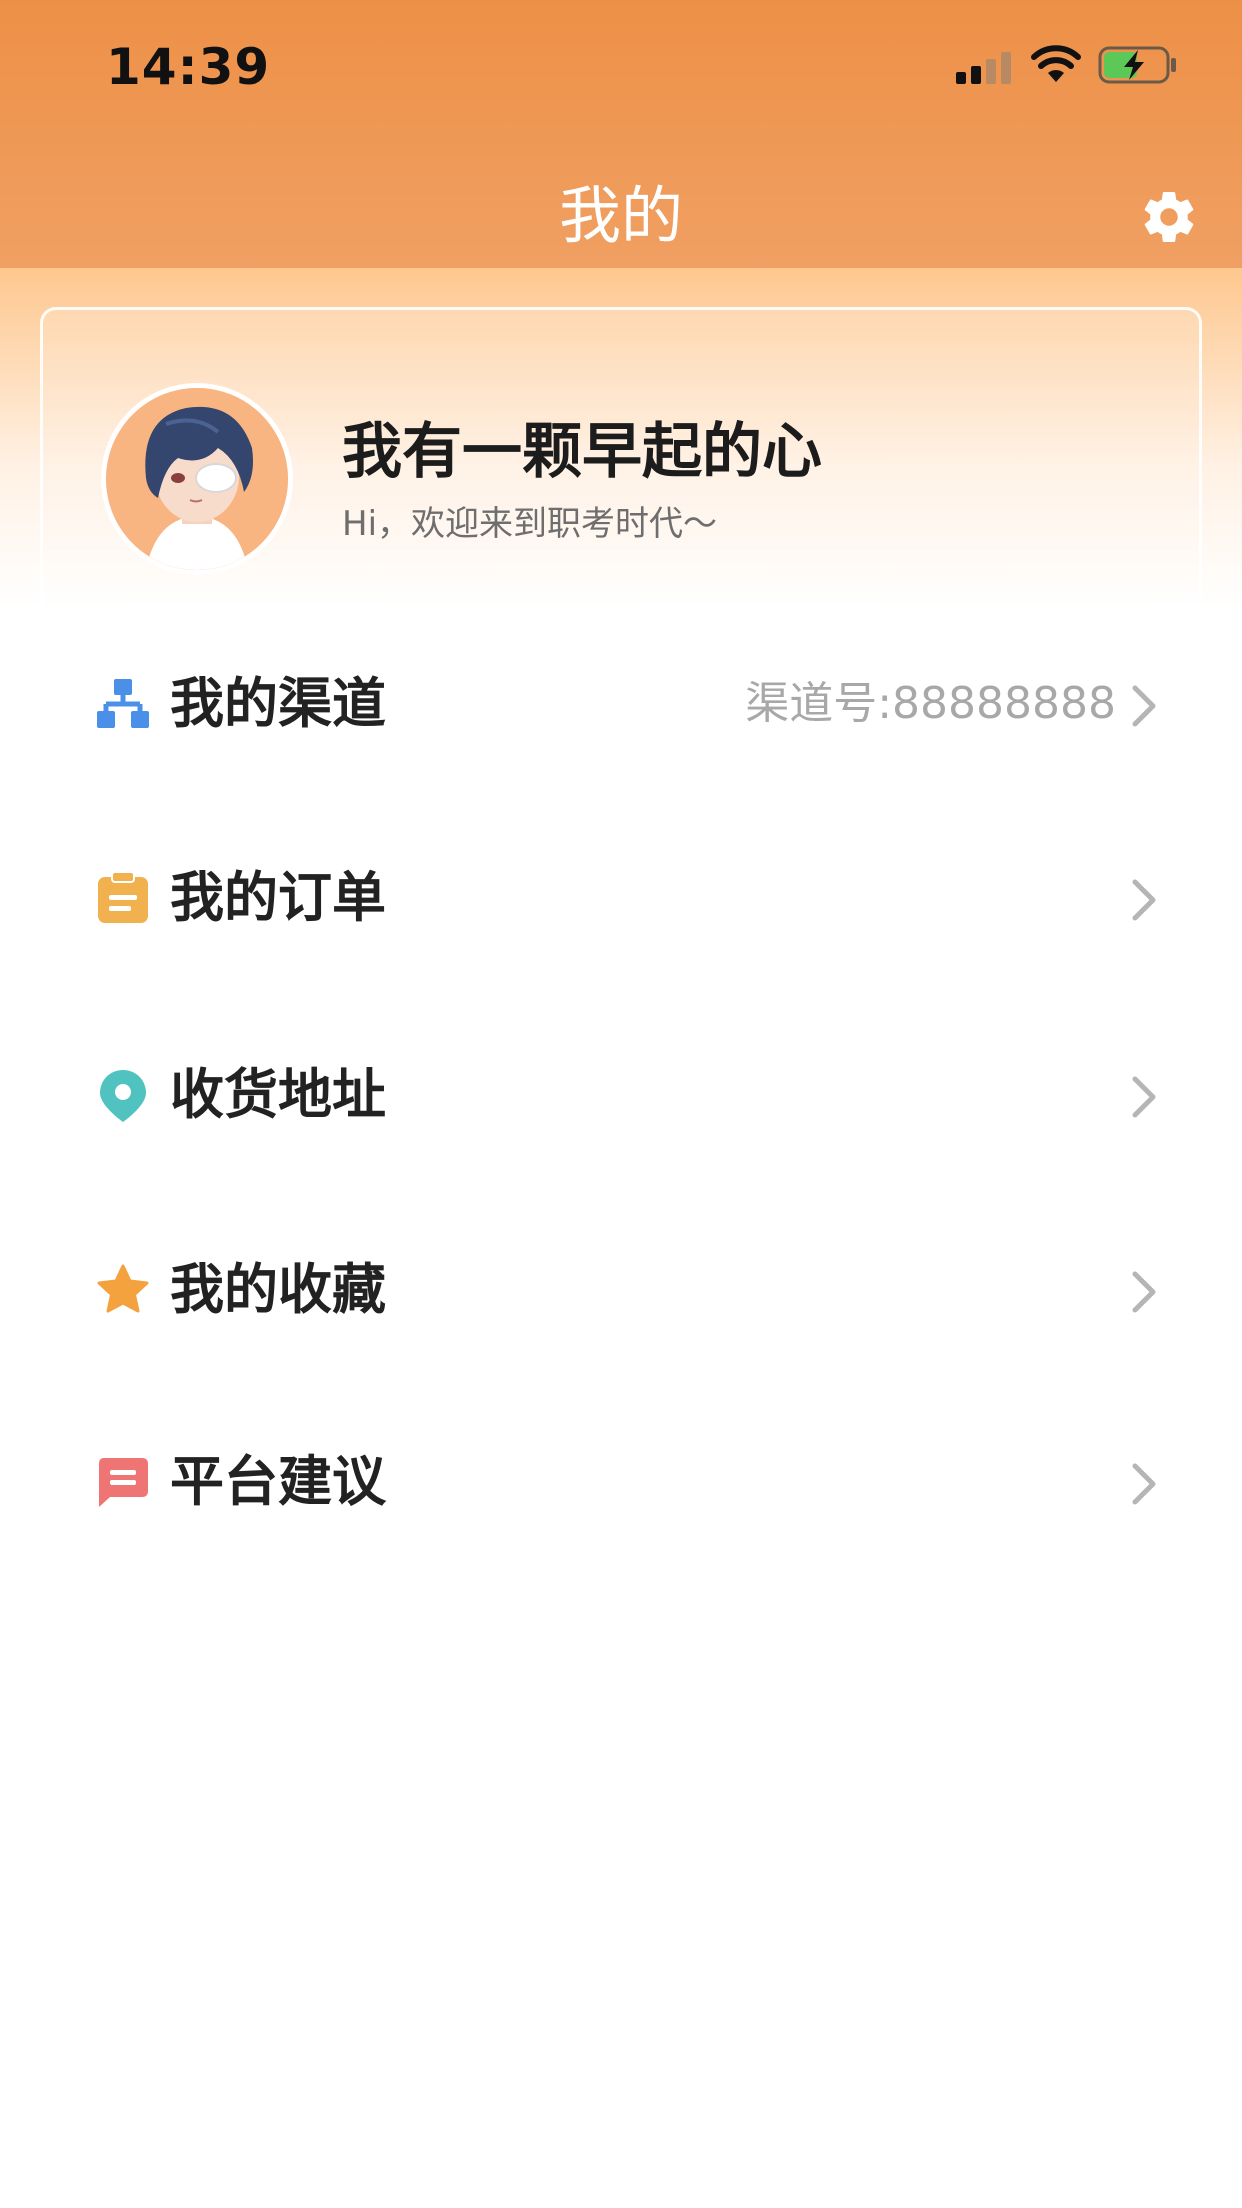 The width and height of the screenshot is (1242, 2208). What do you see at coordinates (278, 703) in the screenshot?
I see `menu-label: 我的渠道` at bounding box center [278, 703].